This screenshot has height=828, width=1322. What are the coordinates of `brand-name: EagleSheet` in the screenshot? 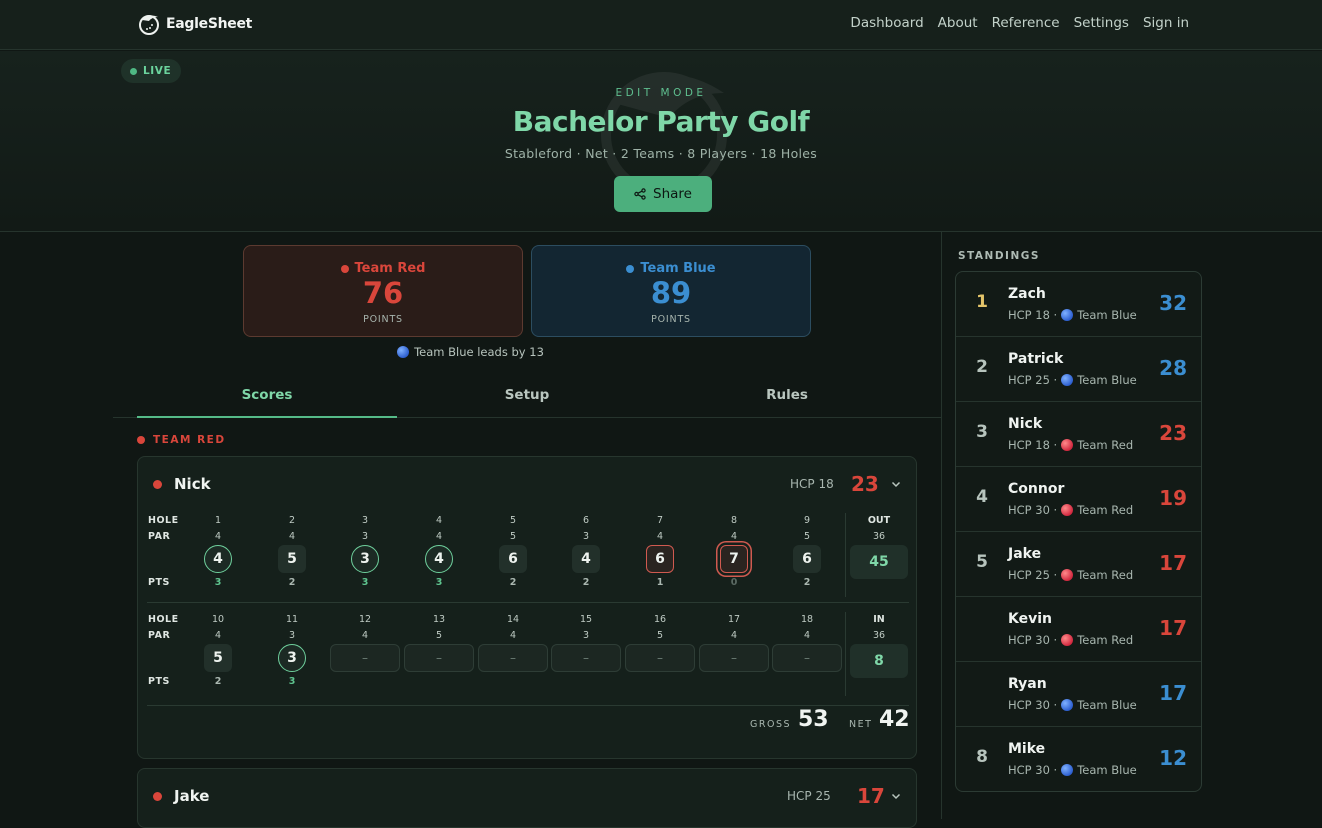 It's located at (209, 24).